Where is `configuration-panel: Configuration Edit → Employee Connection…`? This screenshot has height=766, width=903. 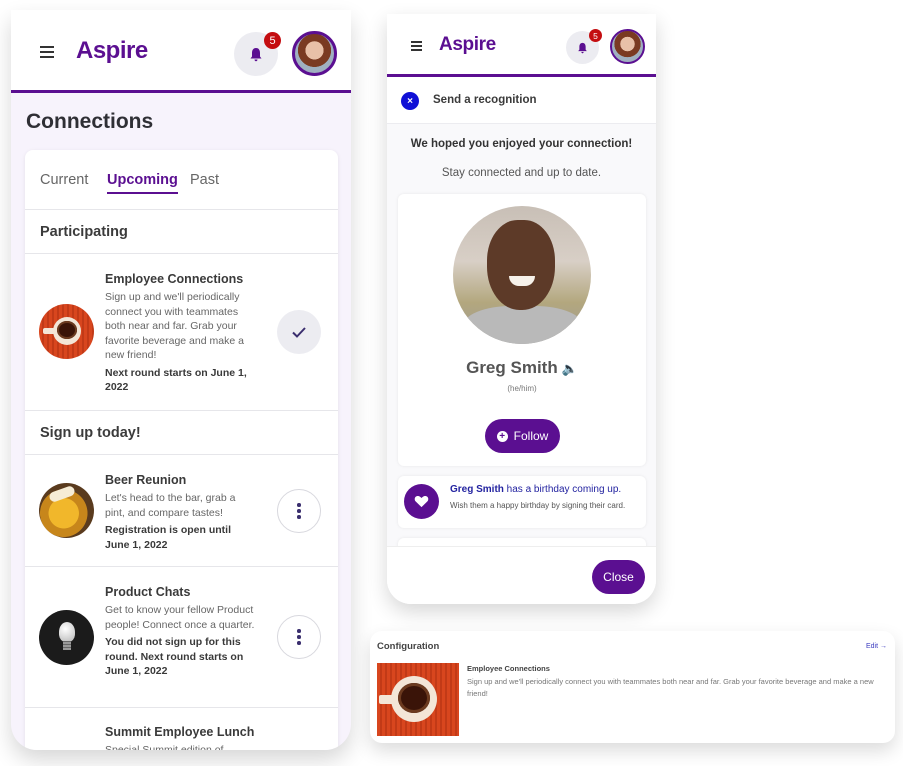
configuration-panel: Configuration Edit → Employee Connection… is located at coordinates (632, 687).